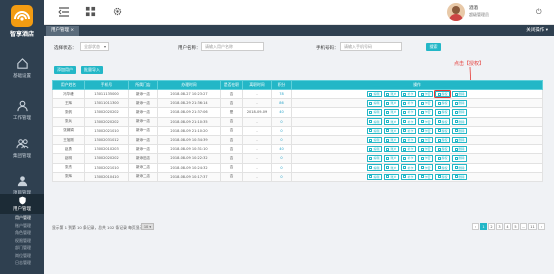 The height and width of the screenshot is (274, 554). I want to click on page-button: 1, so click(483, 226).